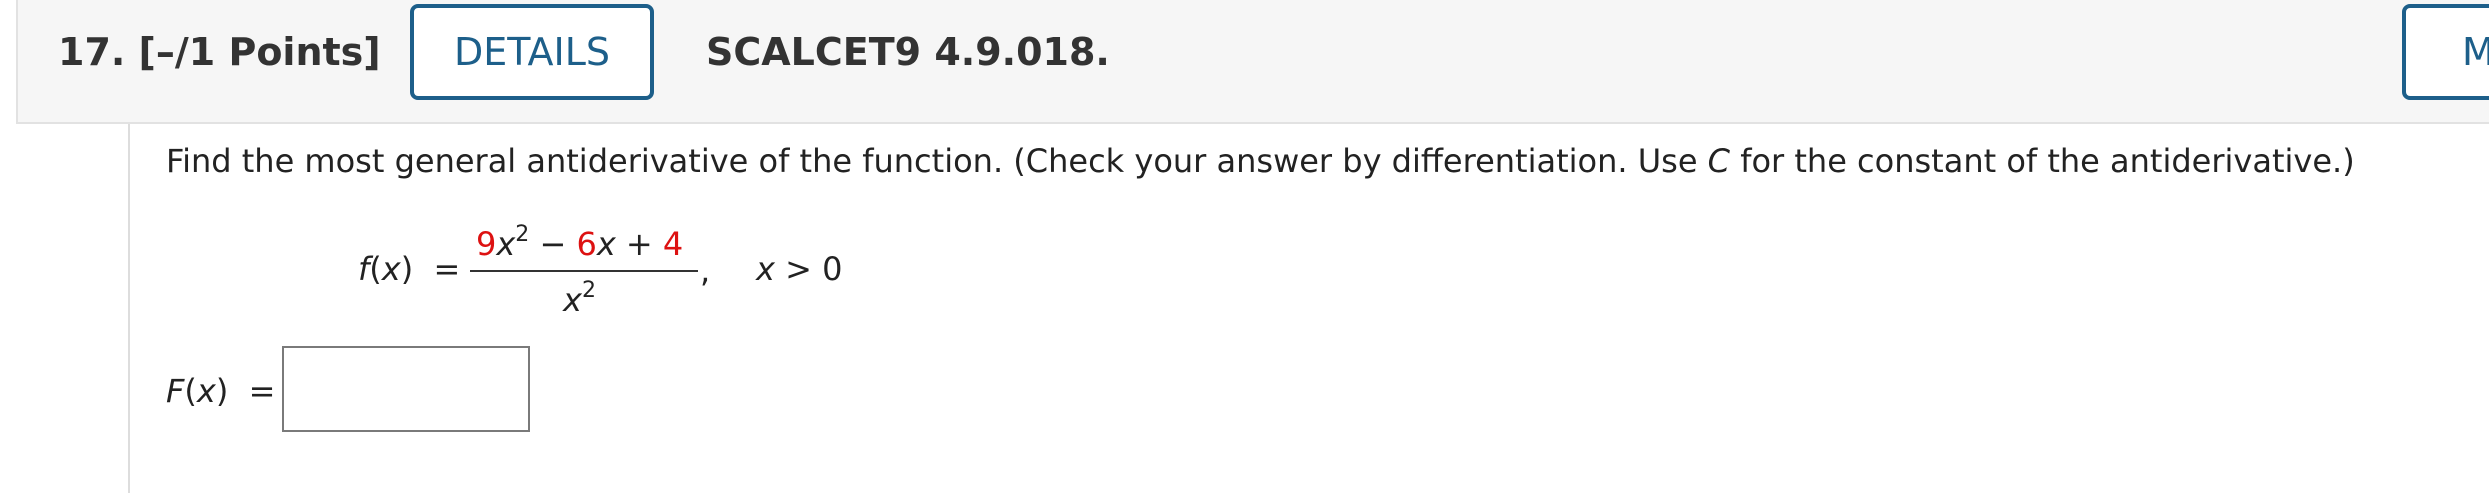 This screenshot has width=2489, height=493. Describe the element at coordinates (2042, 161) in the screenshot. I see `instructions-text-end: for the constant of the antiderivative.)` at that location.